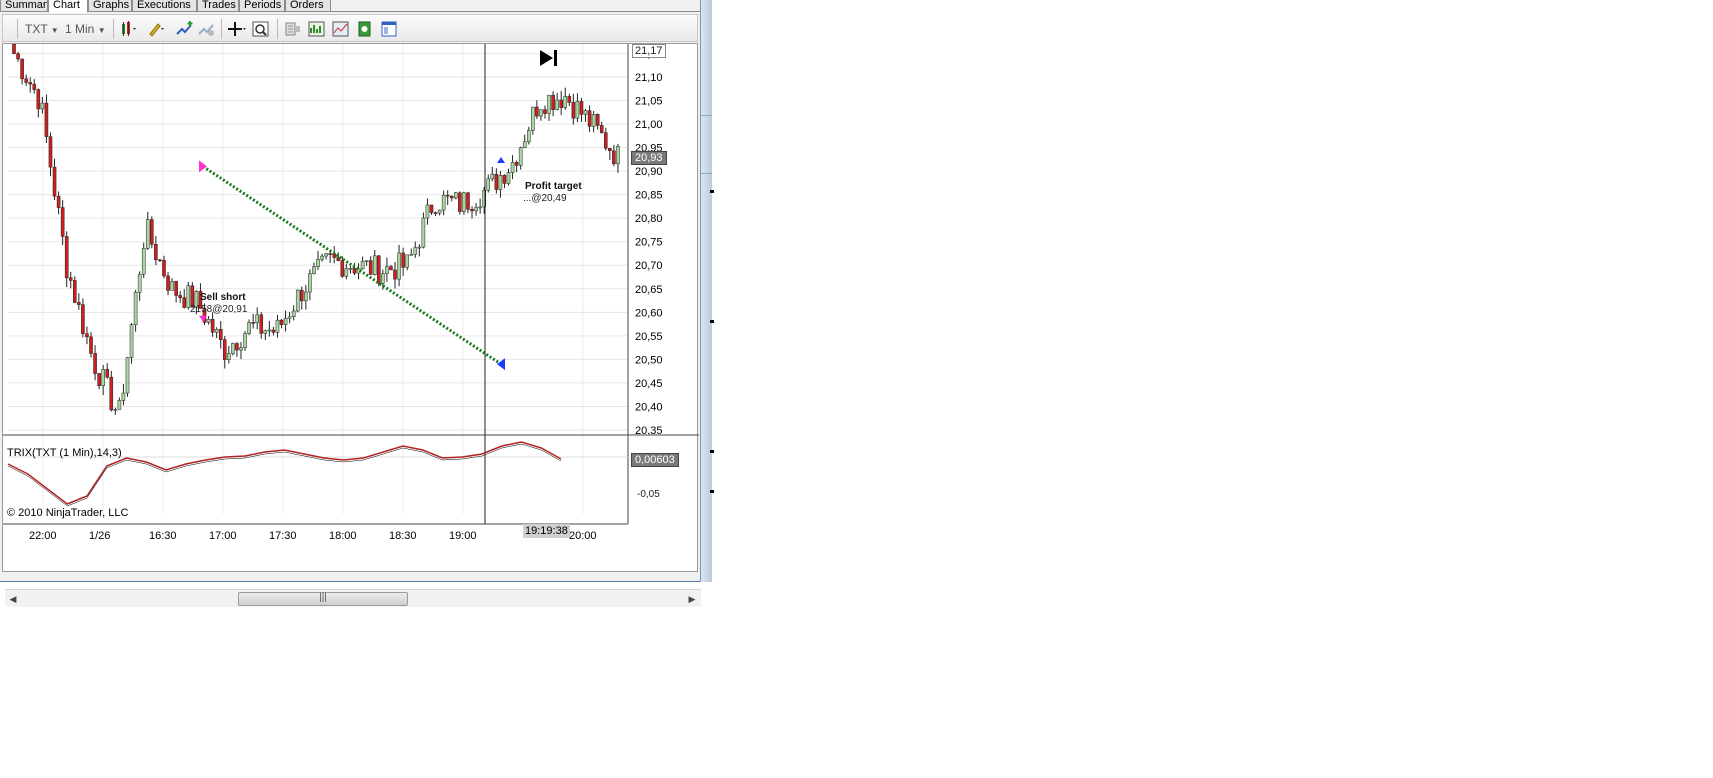  I want to click on window-layout-icon, so click(389, 29).